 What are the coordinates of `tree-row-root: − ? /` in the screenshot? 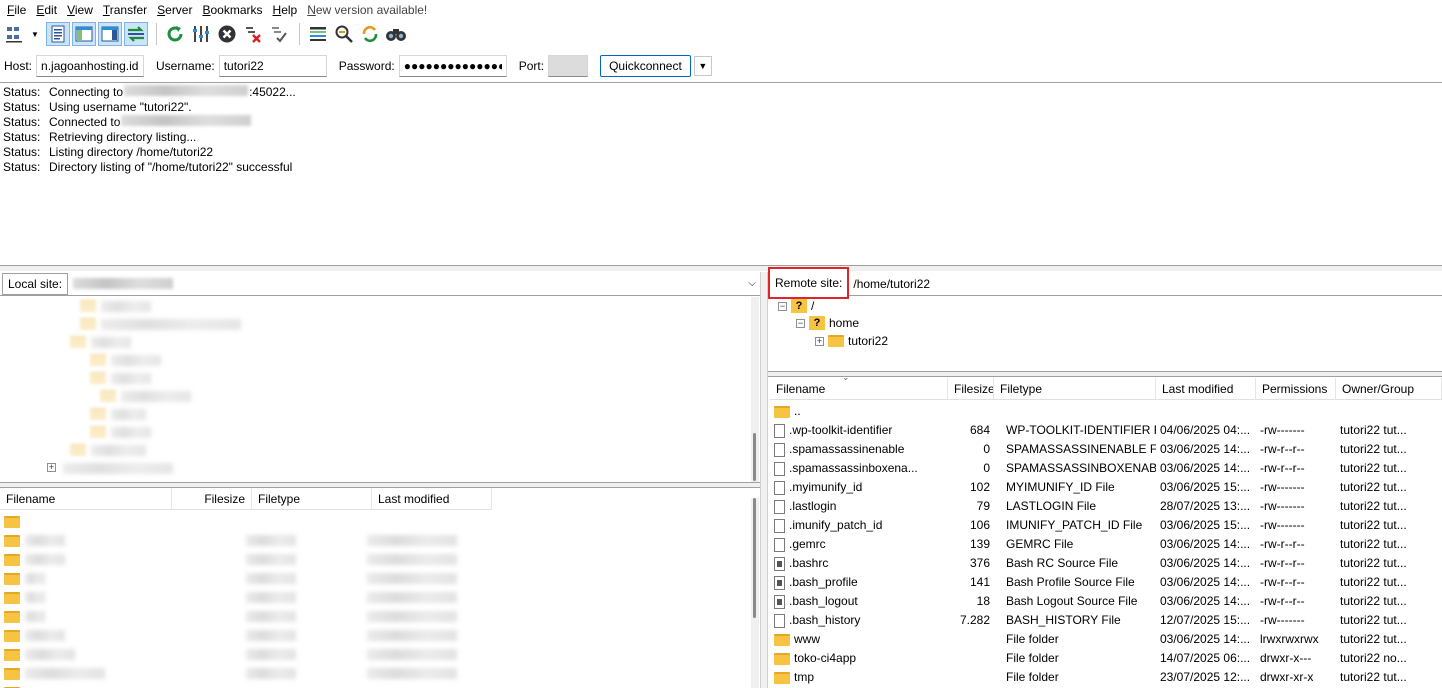 It's located at (796, 306).